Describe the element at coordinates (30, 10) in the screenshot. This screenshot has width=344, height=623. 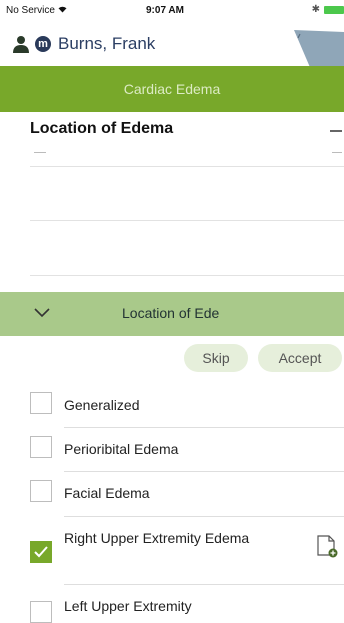
I see `carrier-text: No Service` at that location.